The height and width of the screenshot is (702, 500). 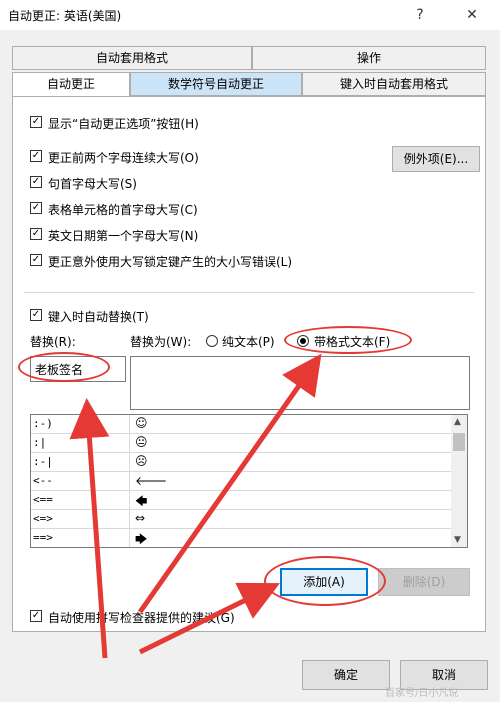 What do you see at coordinates (422, 693) in the screenshot?
I see `watermark: 百家号/日小凡说` at bounding box center [422, 693].